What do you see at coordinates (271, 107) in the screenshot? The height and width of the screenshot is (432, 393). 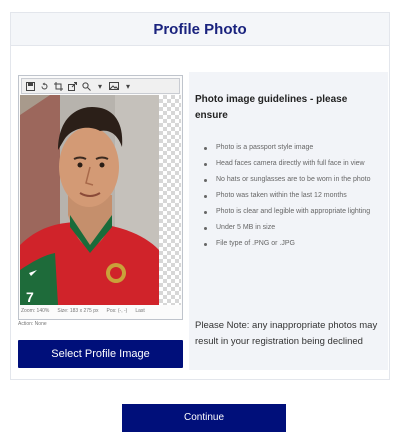 I see `guidelines-title: Photo image guidelines - please ensure` at bounding box center [271, 107].